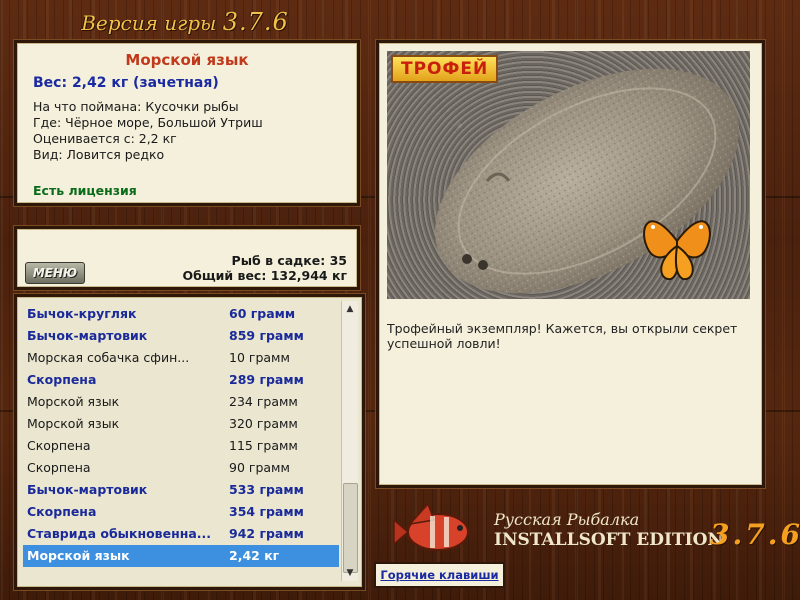 Image resolution: width=800 pixels, height=600 pixels. Describe the element at coordinates (263, 401) in the screenshot. I see `catch-fish-weight: 234 грамм` at that location.